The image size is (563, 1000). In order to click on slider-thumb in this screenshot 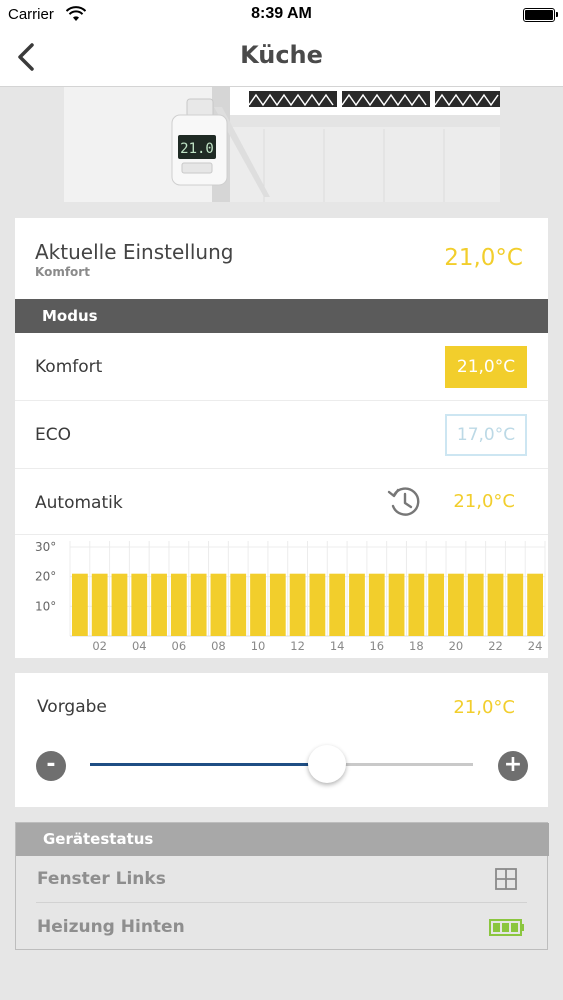, I will do `click(327, 764)`.